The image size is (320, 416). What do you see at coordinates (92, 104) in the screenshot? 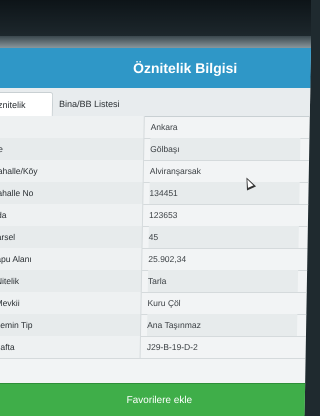
I see `tab-building-list: Bina/BB Listesi` at bounding box center [92, 104].